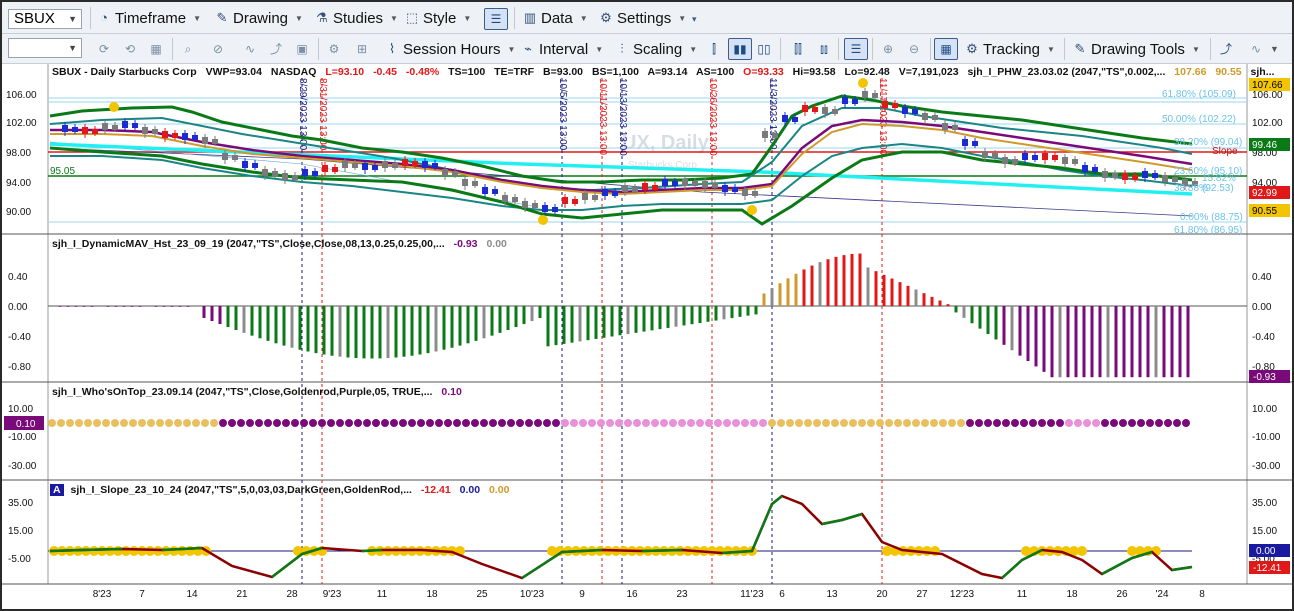 The height and width of the screenshot is (611, 1294). Describe the element at coordinates (856, 49) in the screenshot. I see `panels-icon: ☰` at that location.